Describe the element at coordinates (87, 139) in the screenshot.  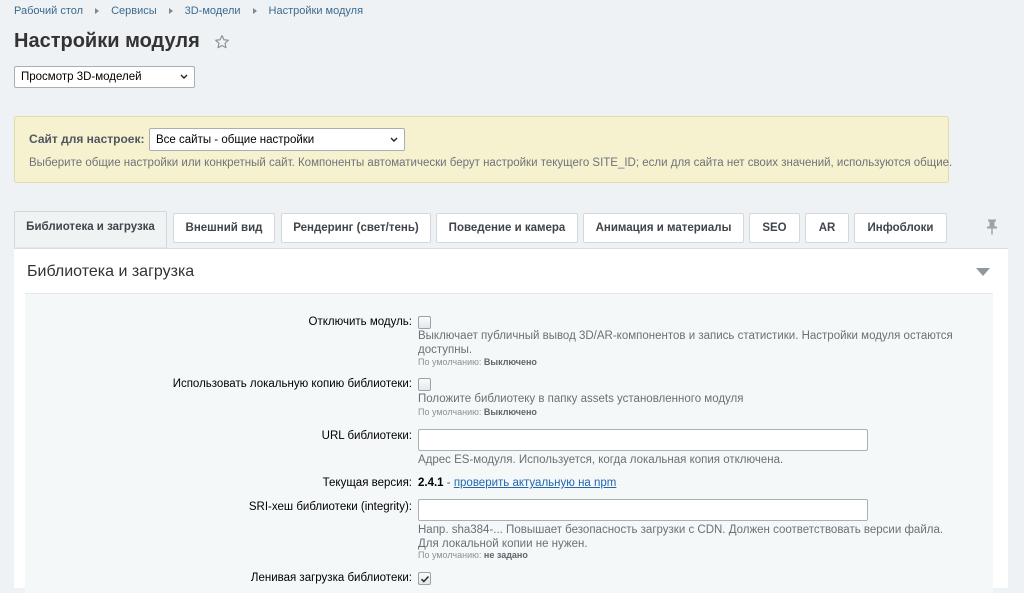
I see `site-label: Сайт для настроек:` at that location.